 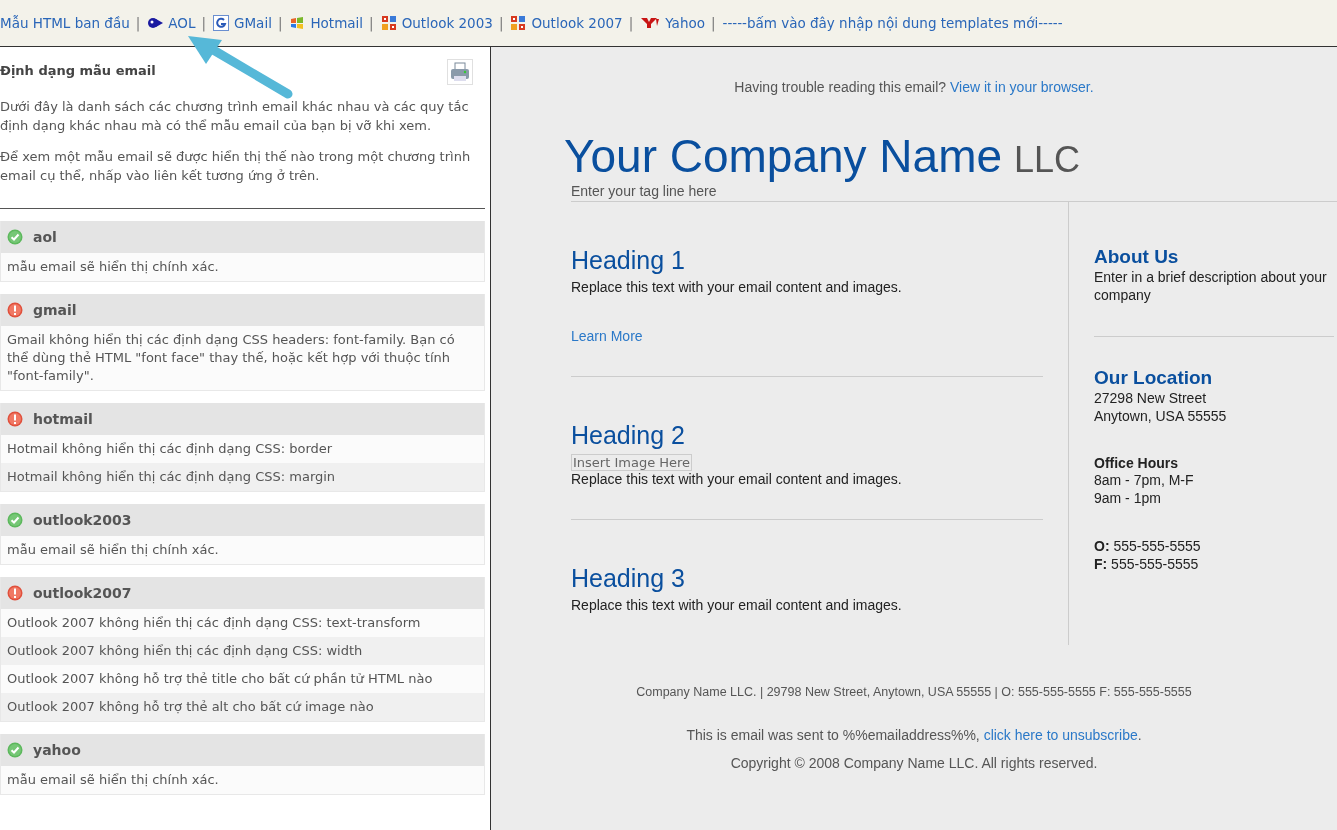 I want to click on client-name: gmail, so click(x=55, y=310).